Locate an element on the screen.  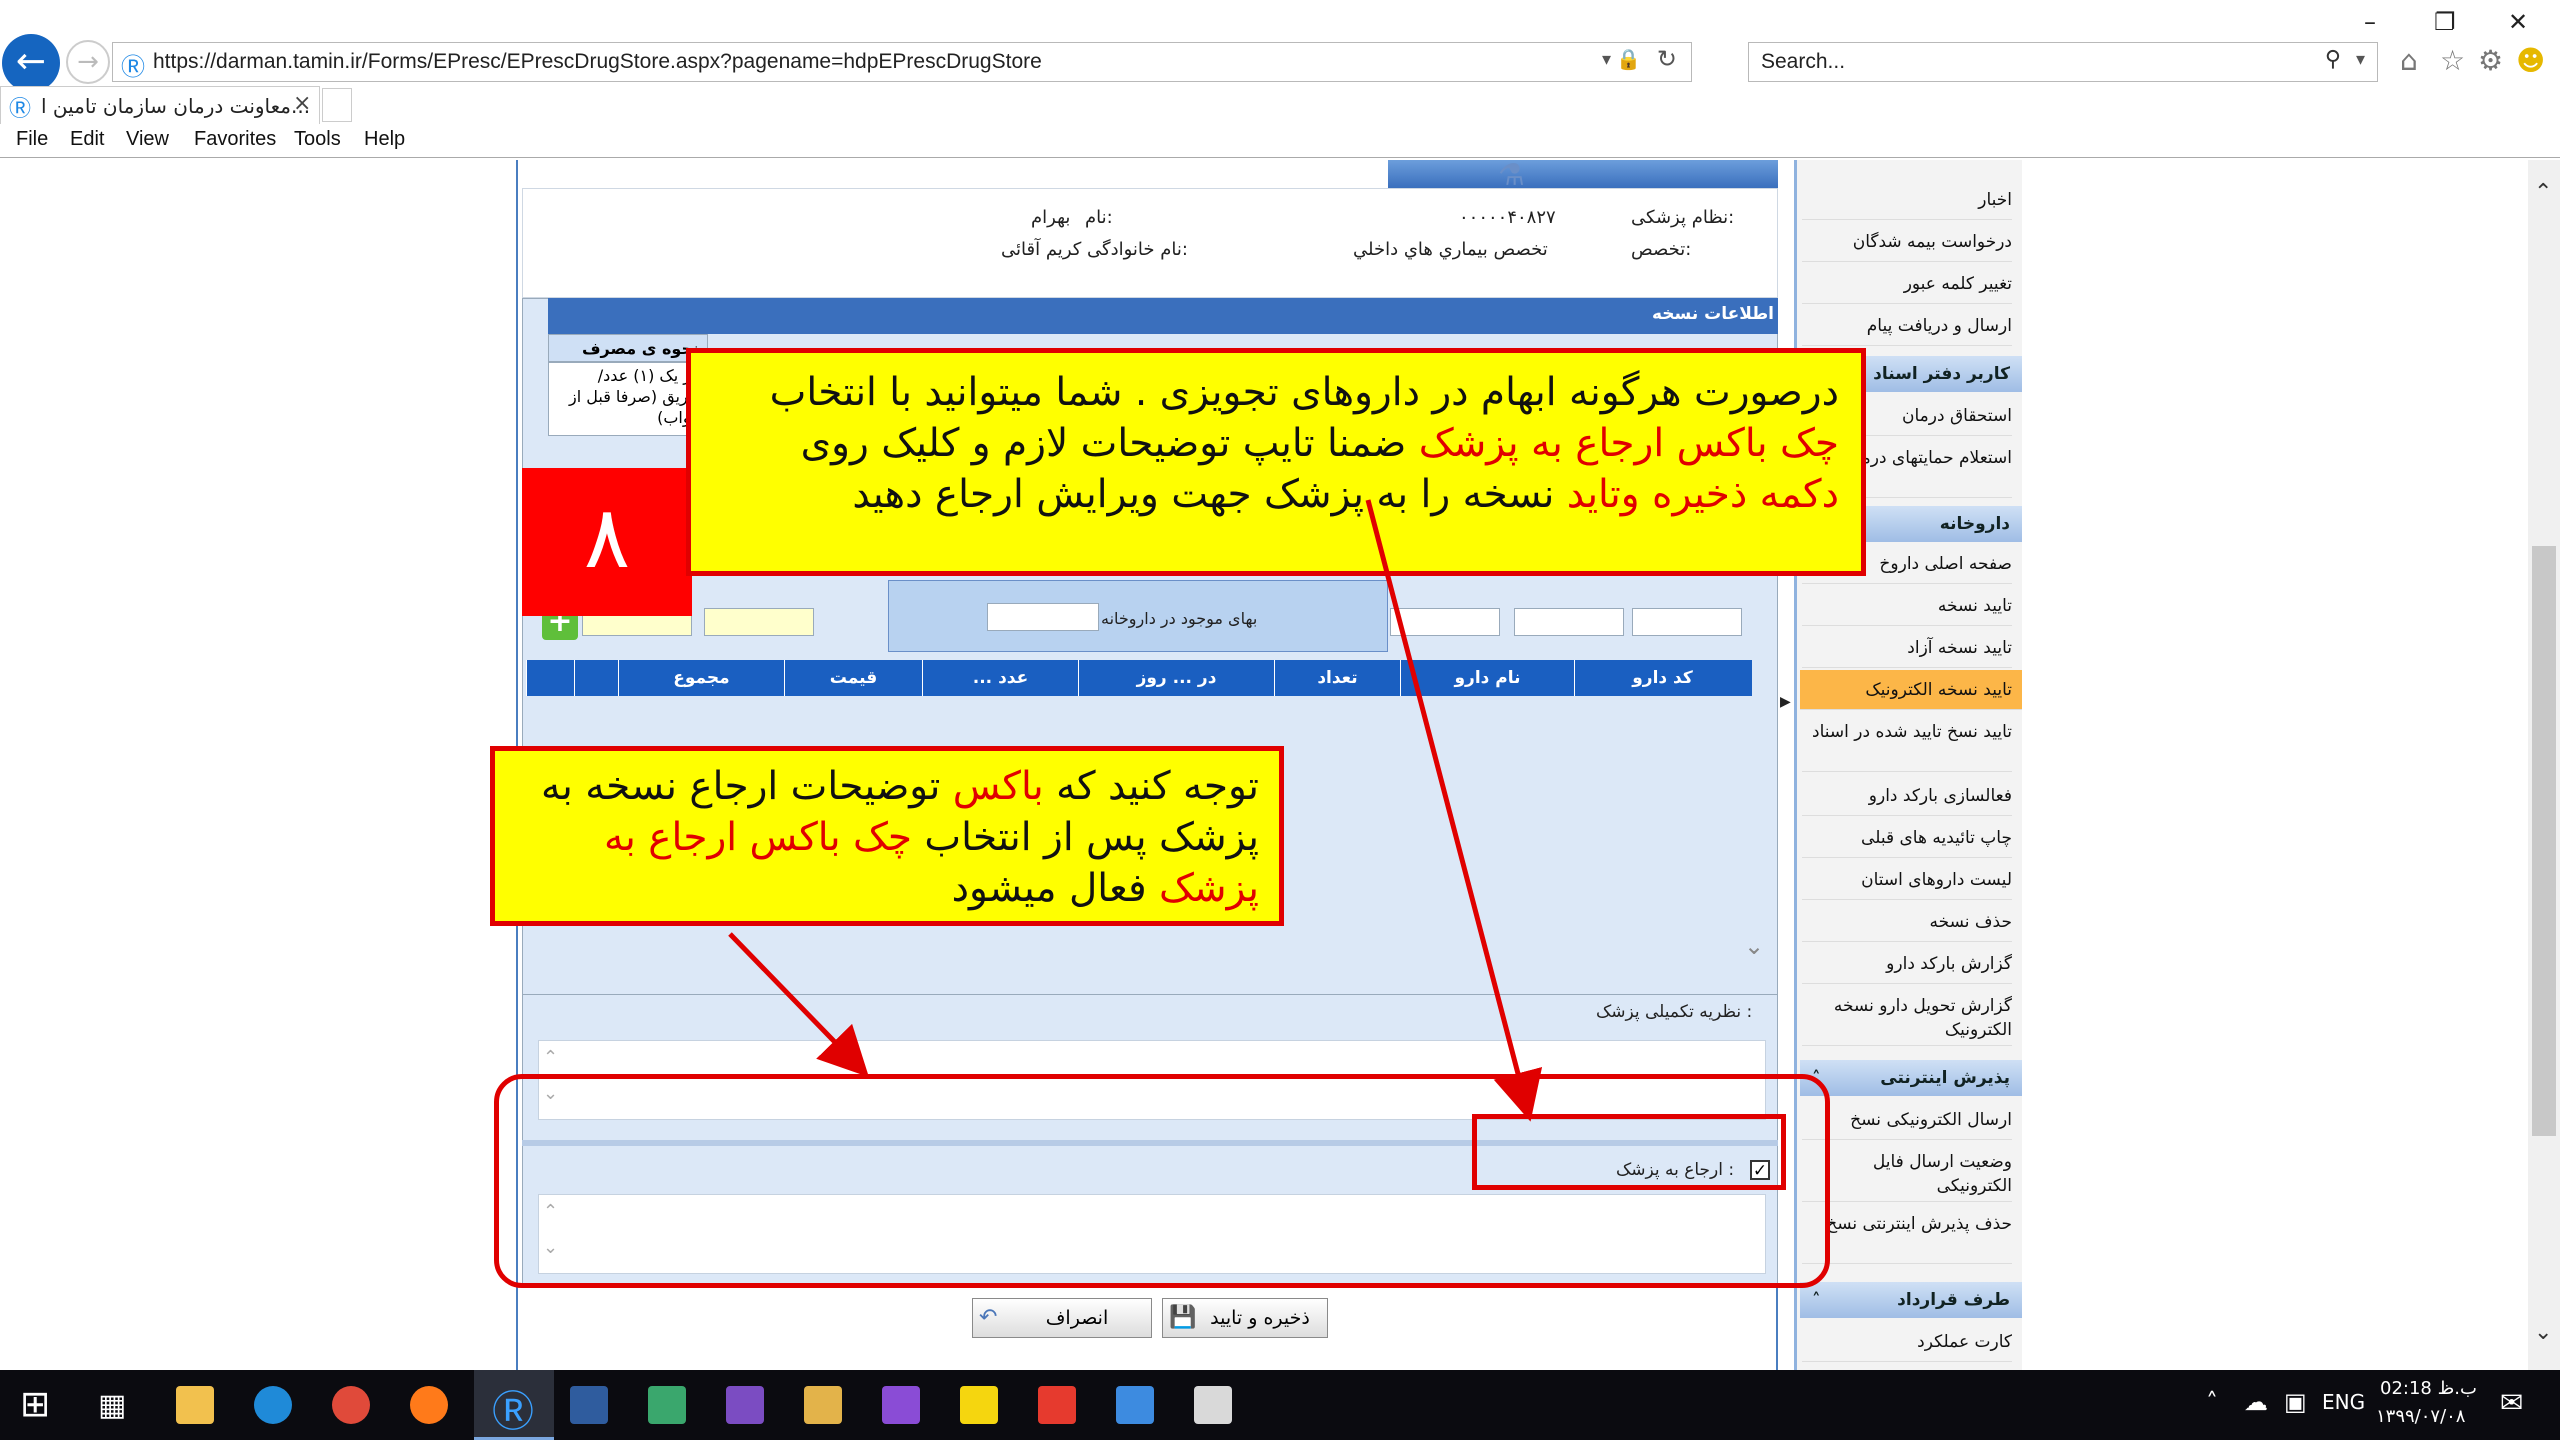
notifications-icon: ✉ is located at coordinates (2511, 1402).